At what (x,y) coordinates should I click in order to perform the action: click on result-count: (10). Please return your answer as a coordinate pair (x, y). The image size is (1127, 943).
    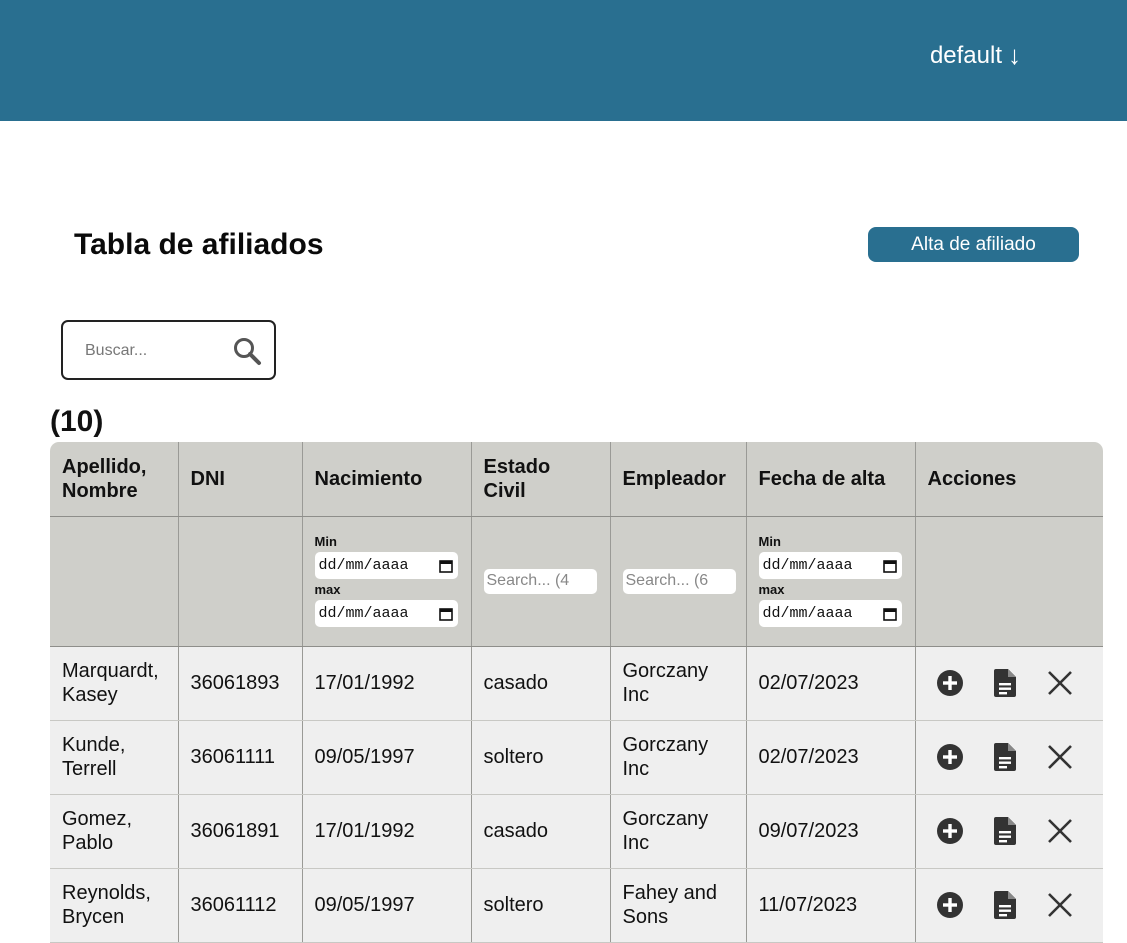
    Looking at the image, I should click on (77, 421).